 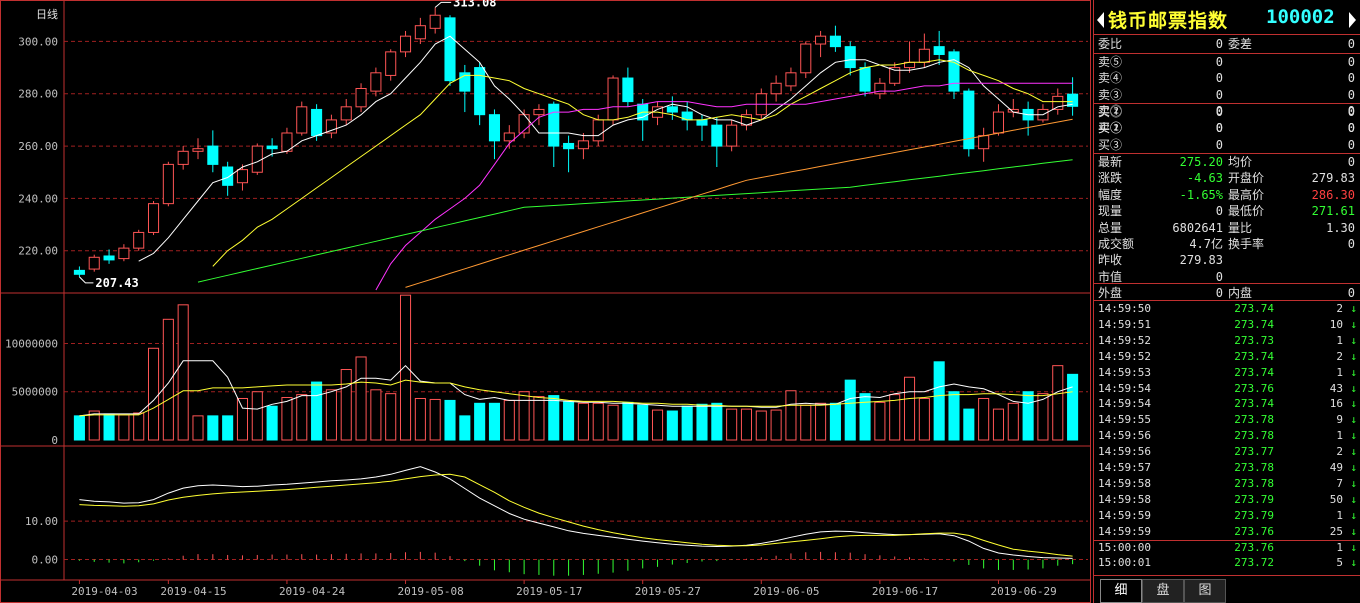 What do you see at coordinates (38, 41) in the screenshot?
I see `price-tick-label: 300.00` at bounding box center [38, 41].